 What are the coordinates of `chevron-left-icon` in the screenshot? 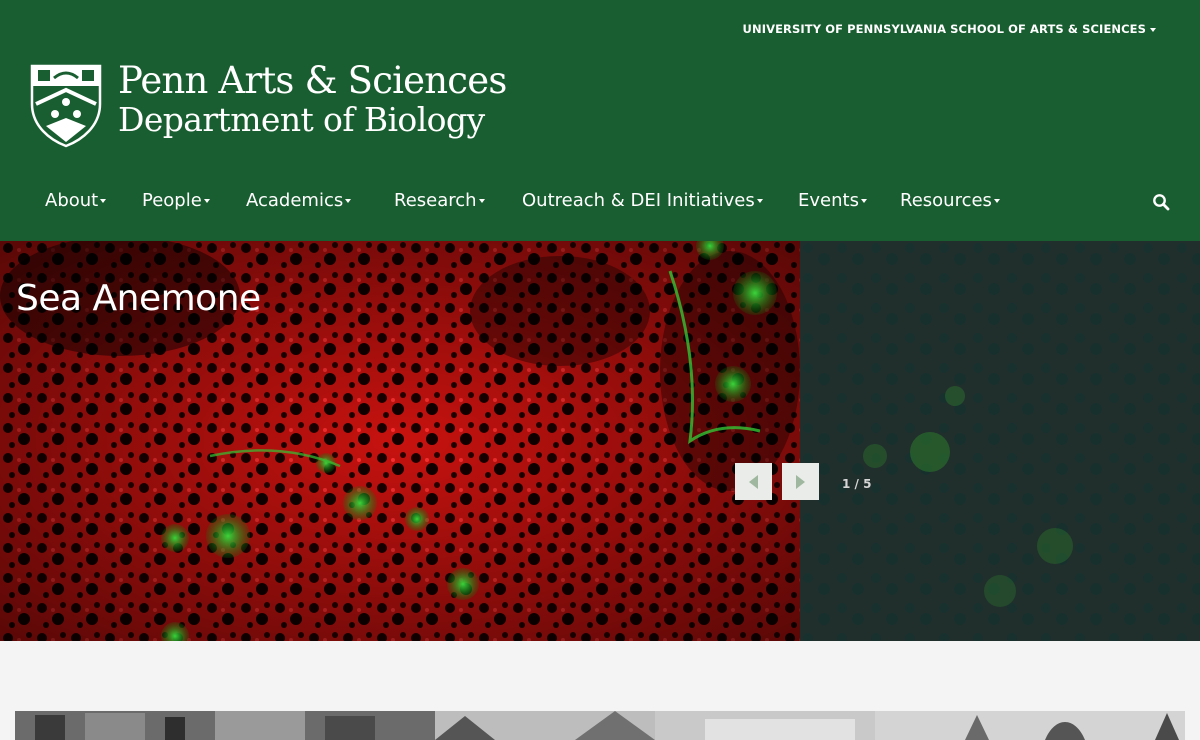 It's located at (753, 481).